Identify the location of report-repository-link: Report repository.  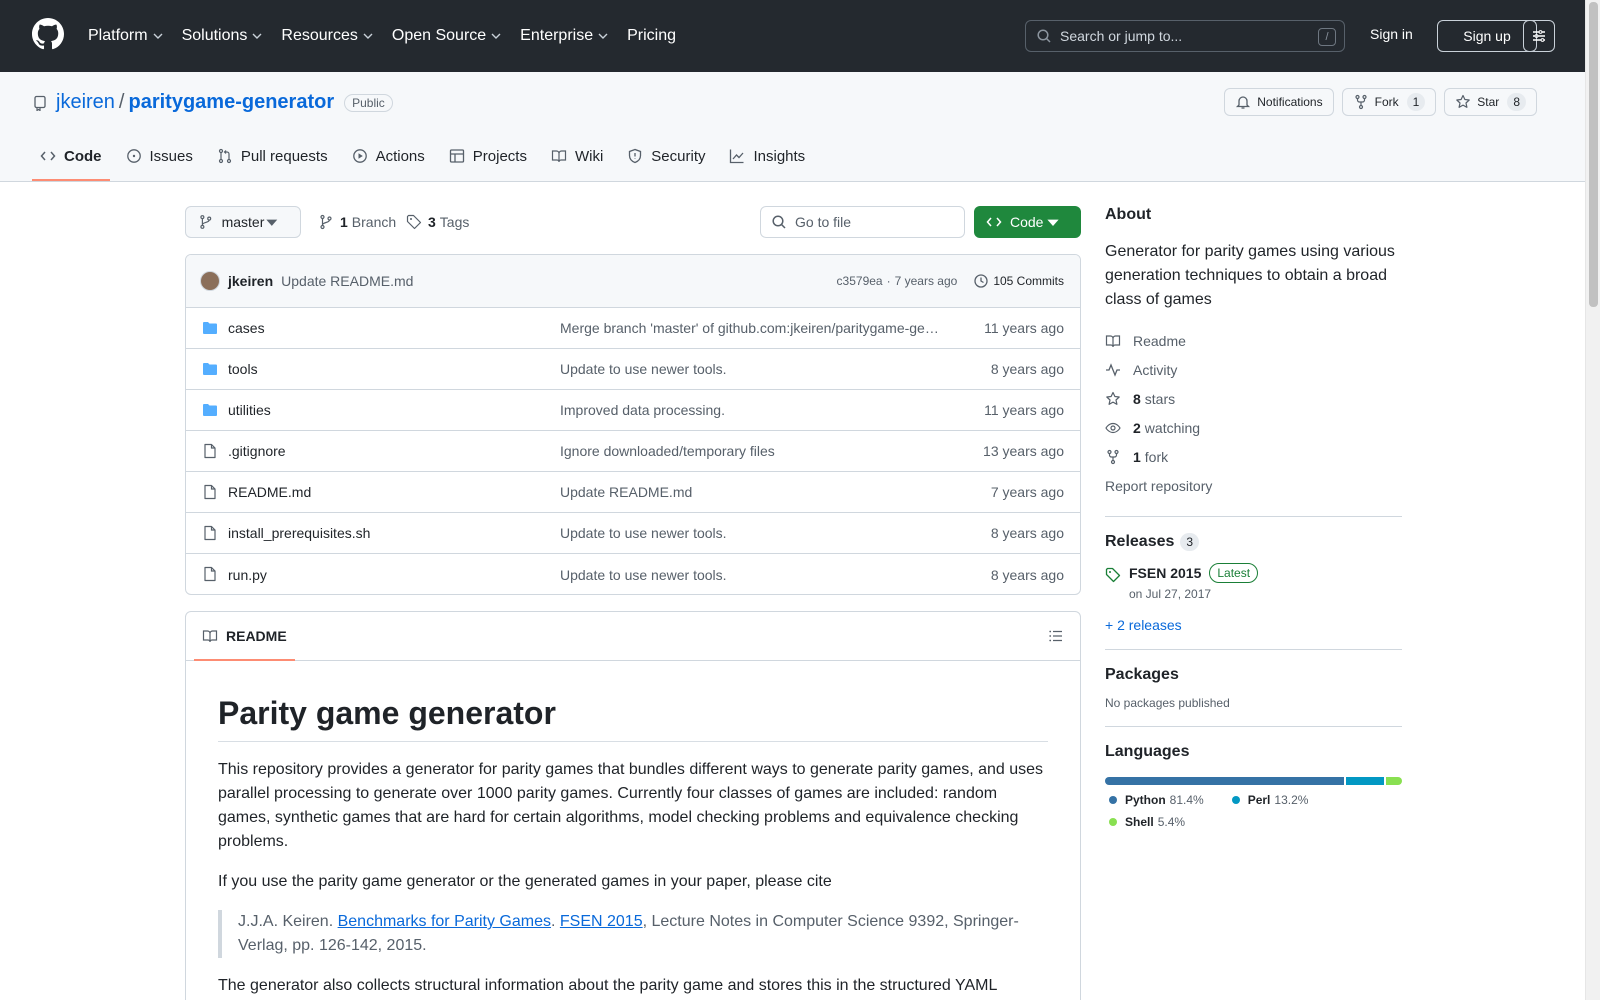
(1253, 485).